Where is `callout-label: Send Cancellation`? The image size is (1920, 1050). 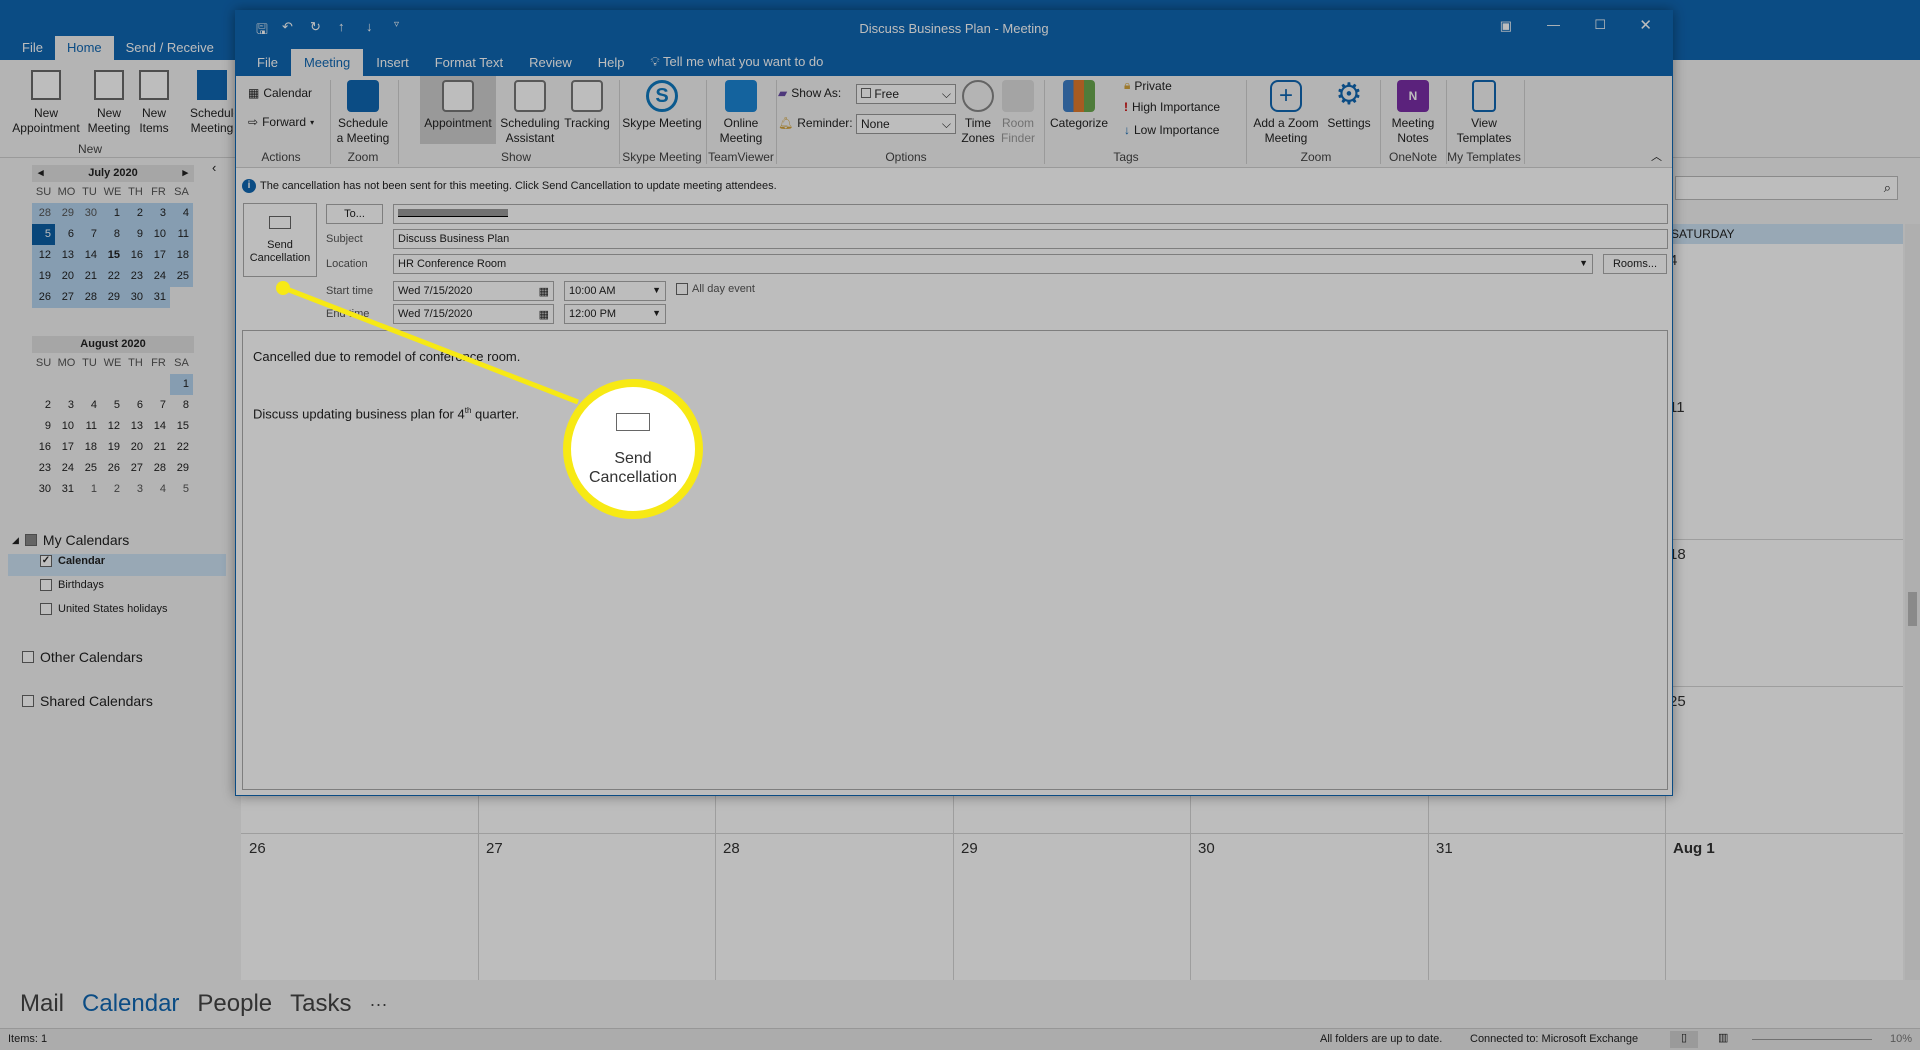
callout-label: Send Cancellation is located at coordinates (633, 468).